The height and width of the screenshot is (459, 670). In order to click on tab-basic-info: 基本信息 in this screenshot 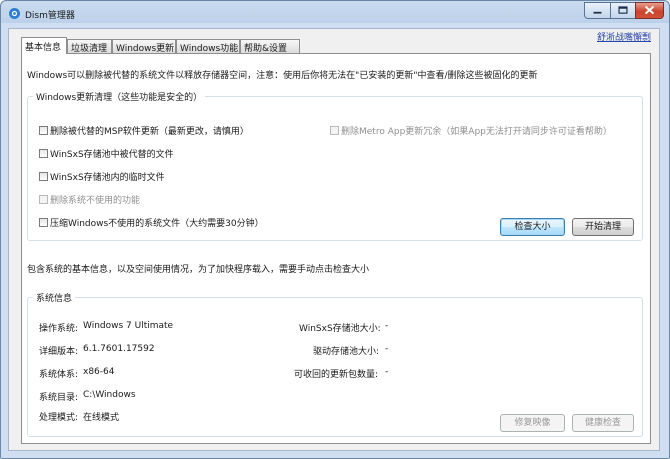, I will do `click(44, 45)`.